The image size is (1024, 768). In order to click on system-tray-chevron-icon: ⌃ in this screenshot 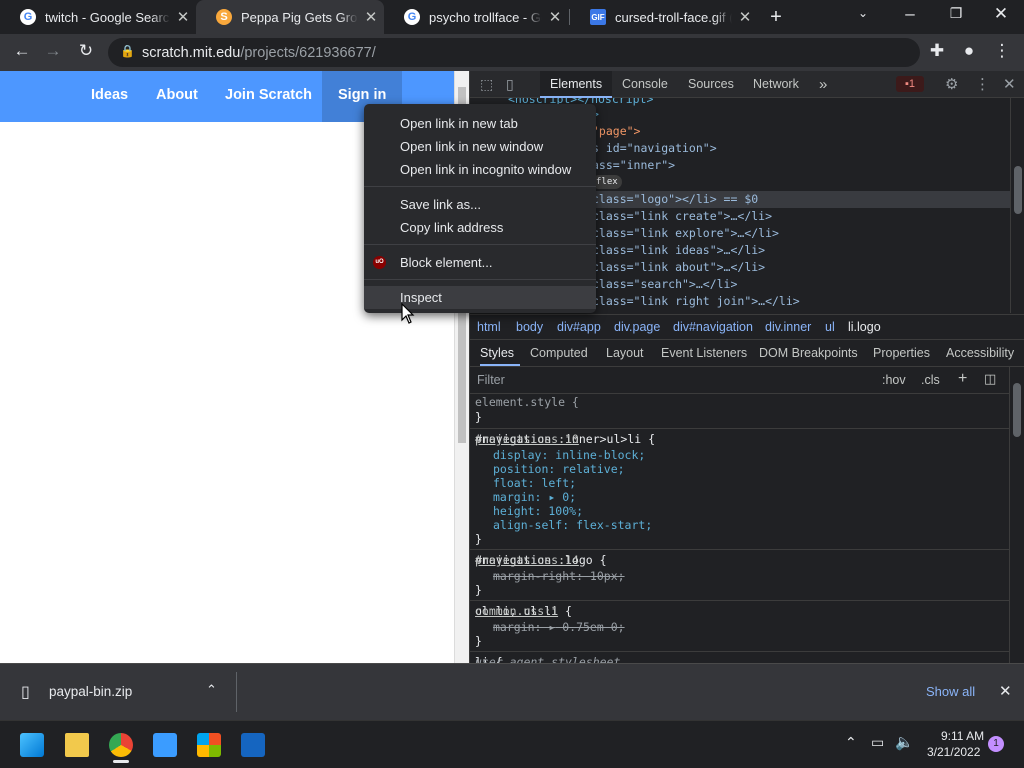, I will do `click(851, 742)`.